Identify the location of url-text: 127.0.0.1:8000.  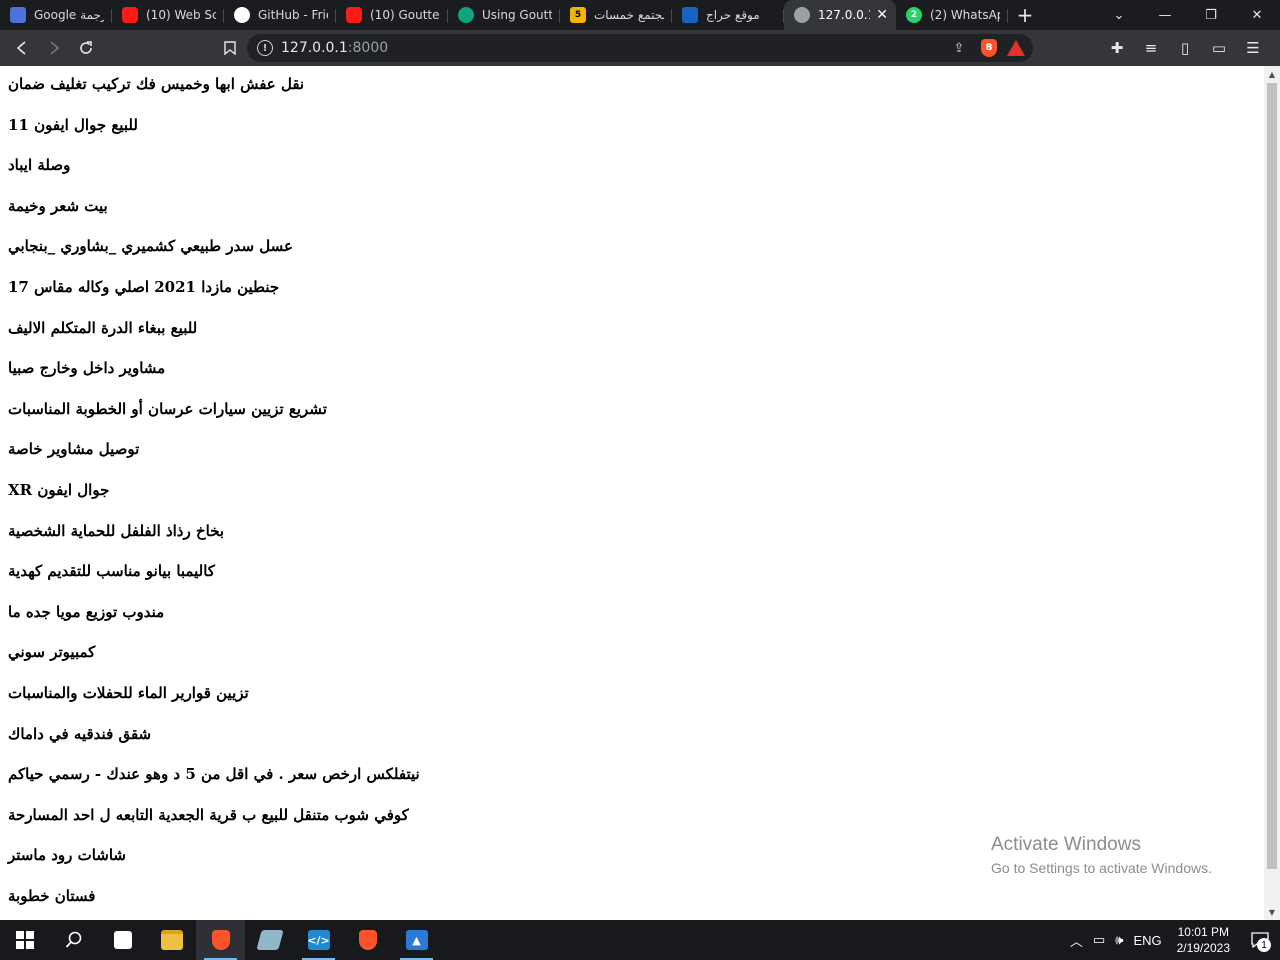
(334, 48).